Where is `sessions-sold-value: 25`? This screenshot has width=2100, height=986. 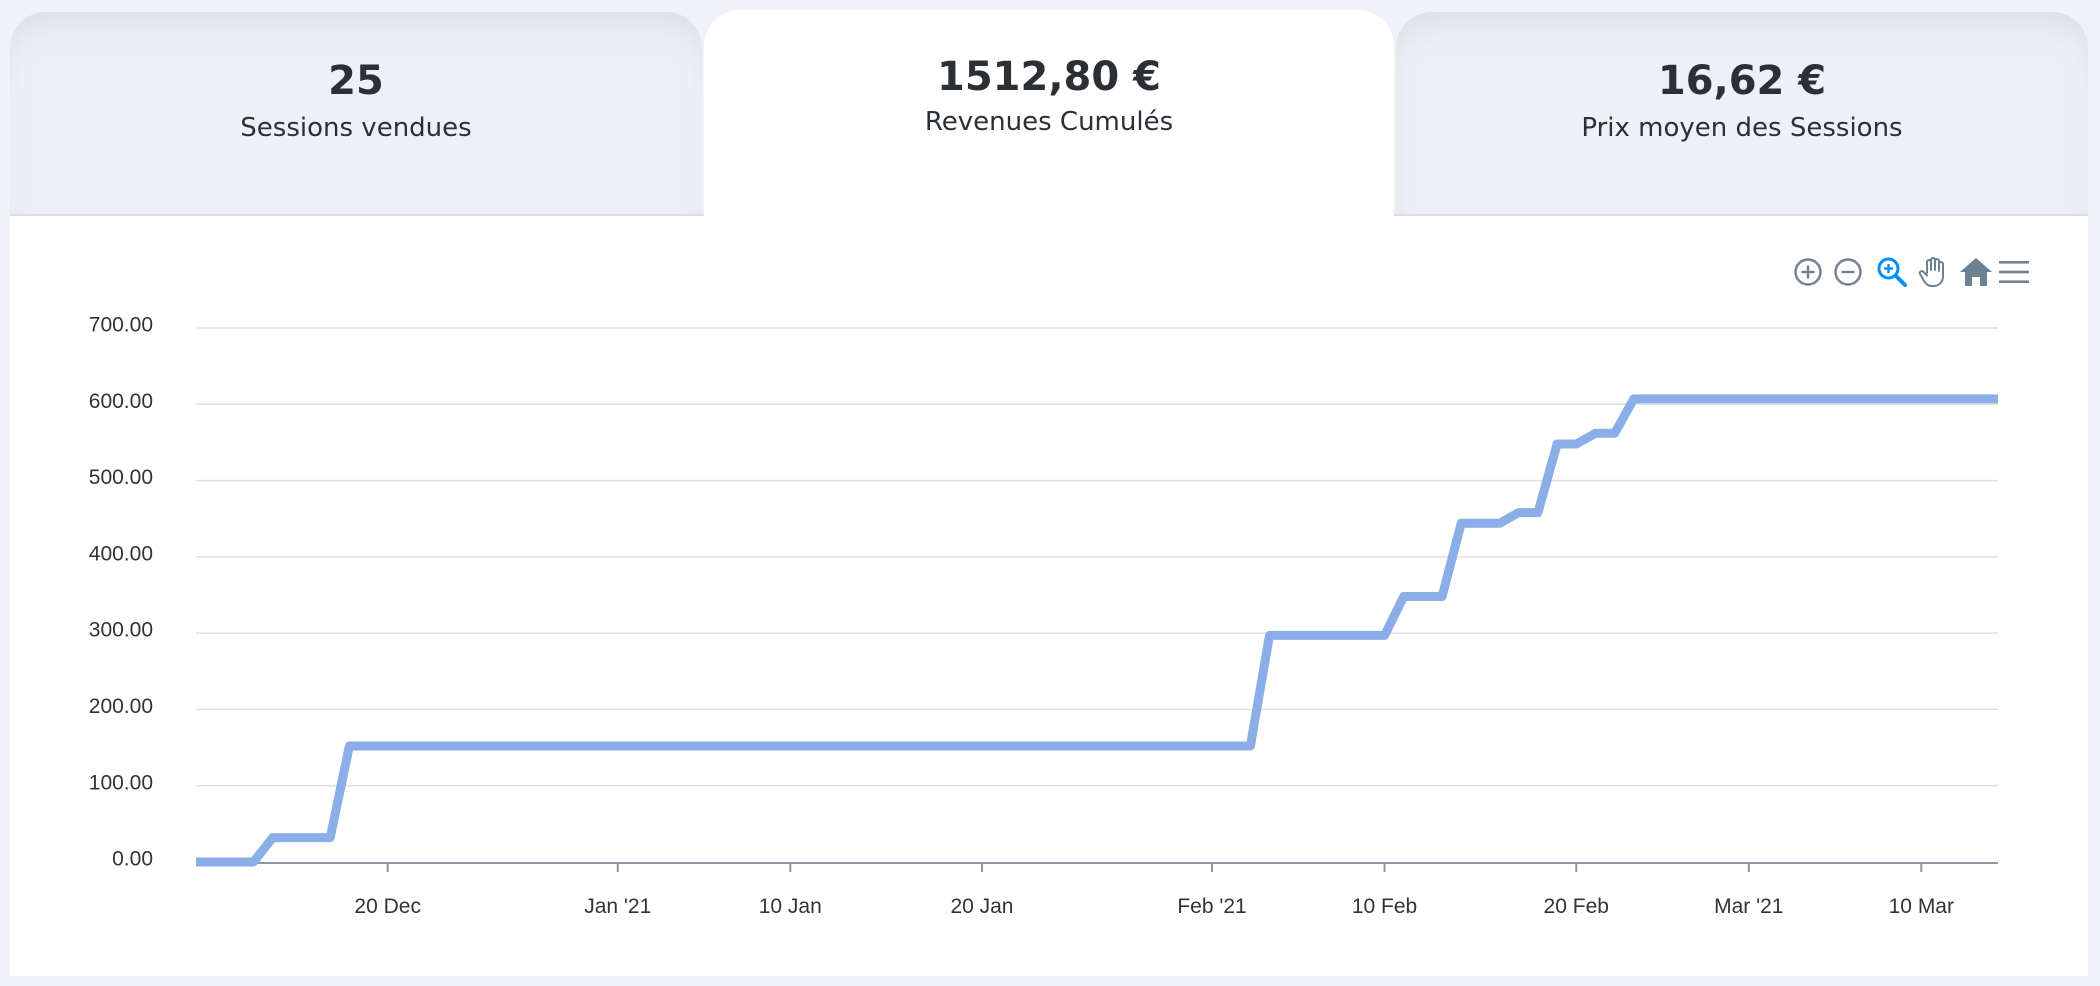 sessions-sold-value: 25 is located at coordinates (356, 81).